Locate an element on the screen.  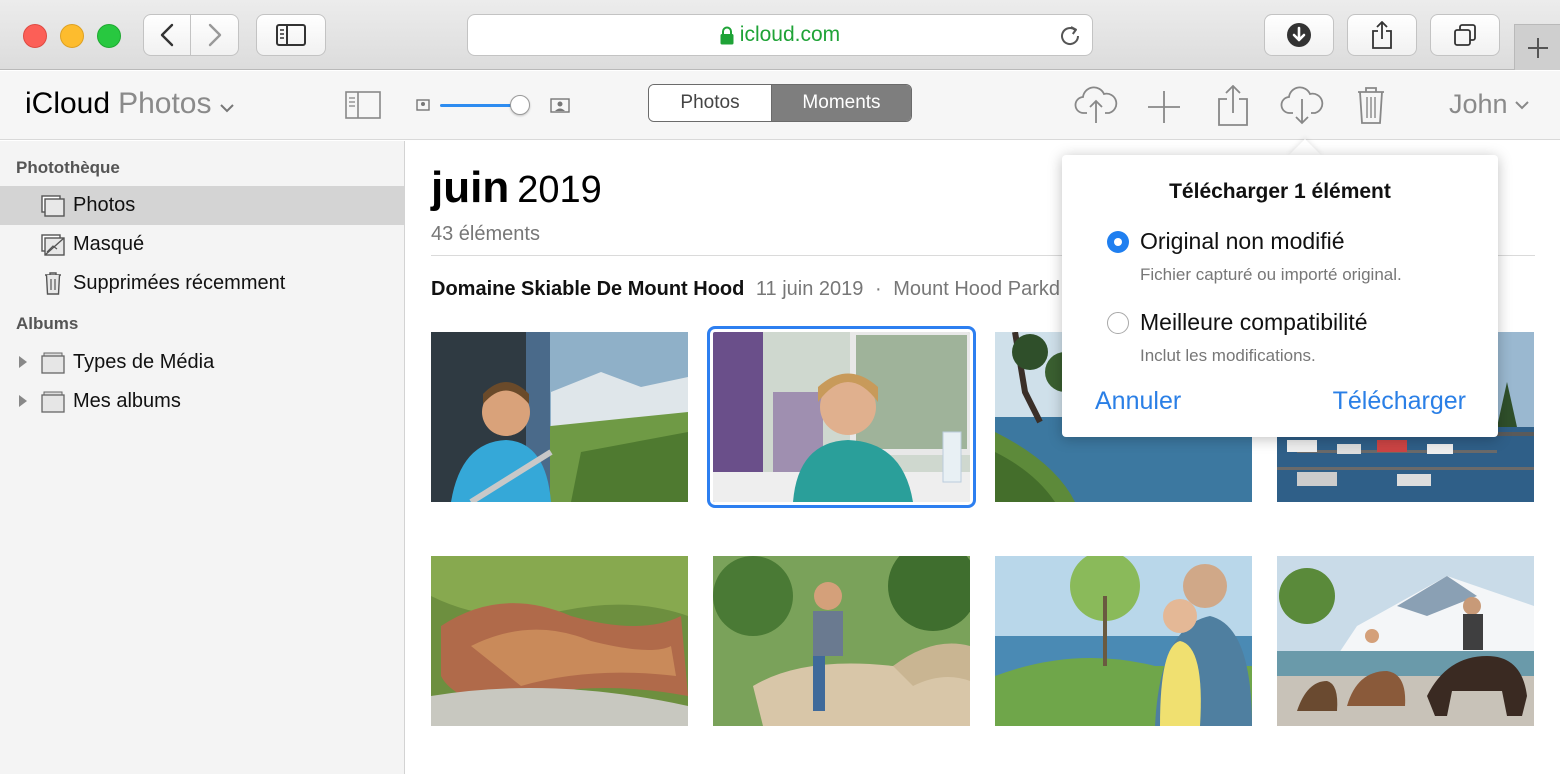
chevron-left-icon is located at coordinates (167, 35).